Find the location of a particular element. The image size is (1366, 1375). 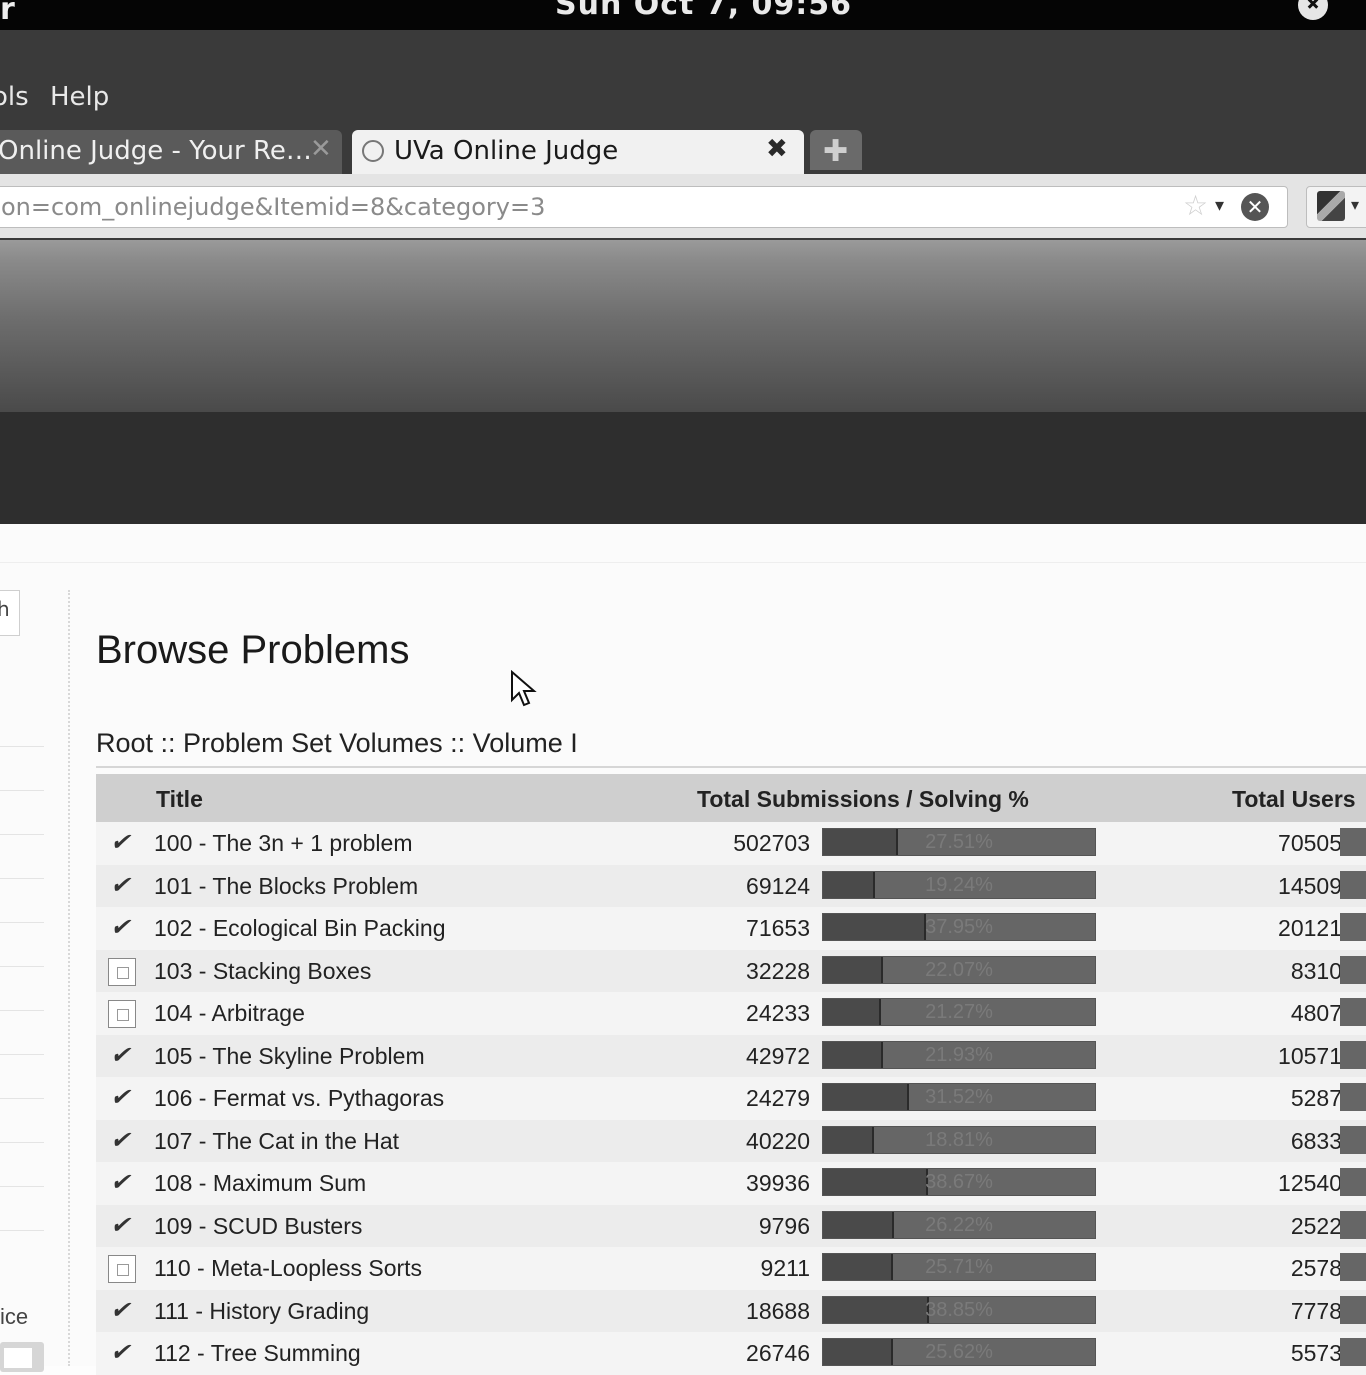

total-users: 2522 is located at coordinates (1316, 1225).